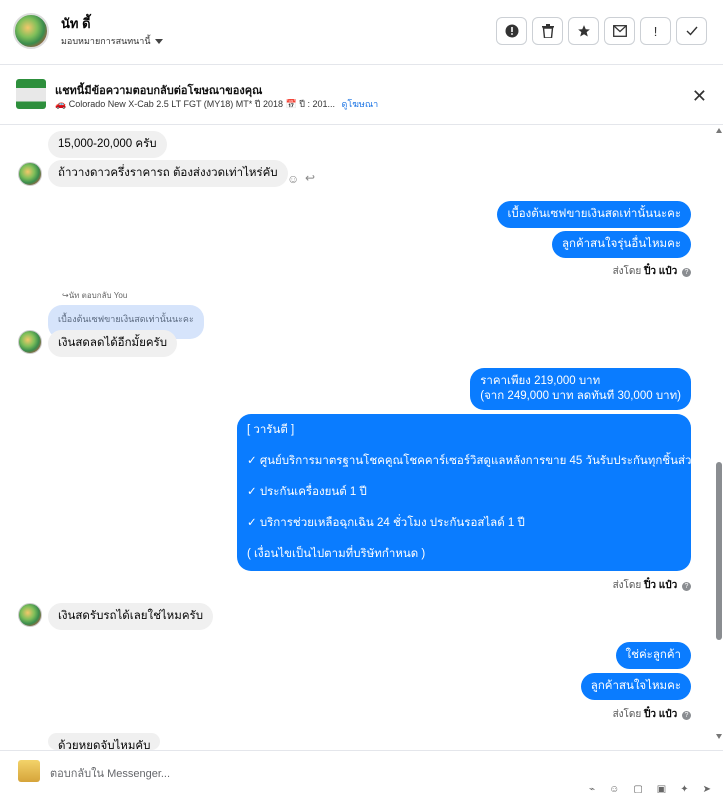  Describe the element at coordinates (718, 437) in the screenshot. I see `scrollbar` at that location.